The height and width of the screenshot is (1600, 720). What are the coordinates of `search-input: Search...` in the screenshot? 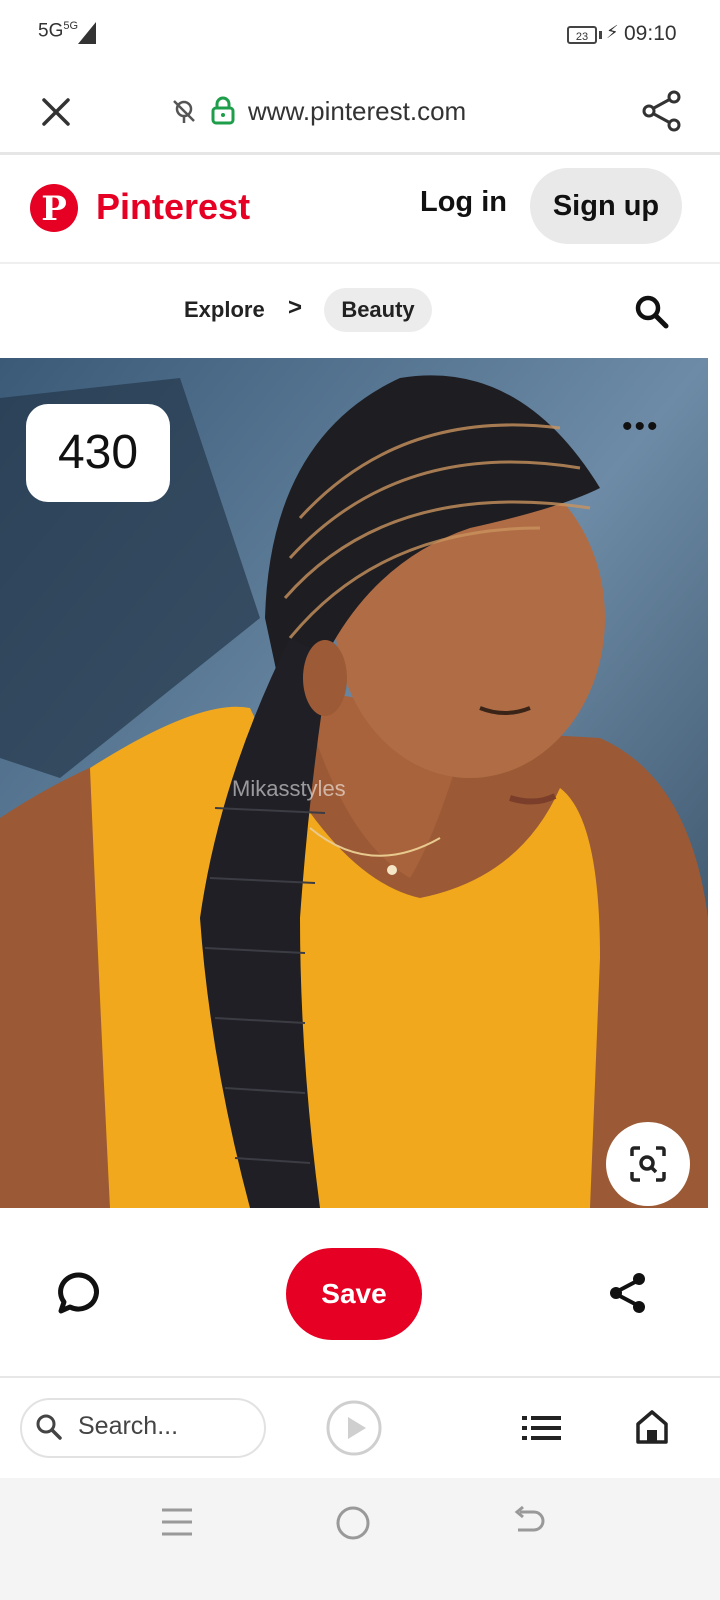 It's located at (128, 1426).